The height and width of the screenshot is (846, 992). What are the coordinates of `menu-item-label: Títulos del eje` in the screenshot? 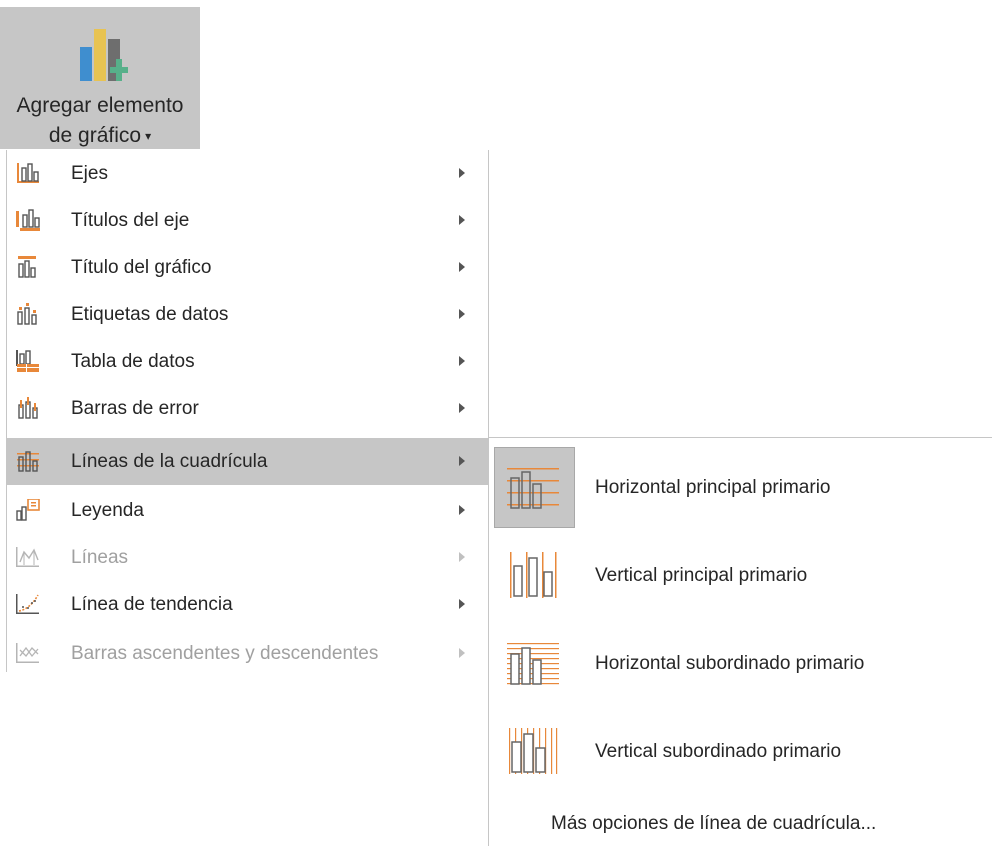 It's located at (130, 220).